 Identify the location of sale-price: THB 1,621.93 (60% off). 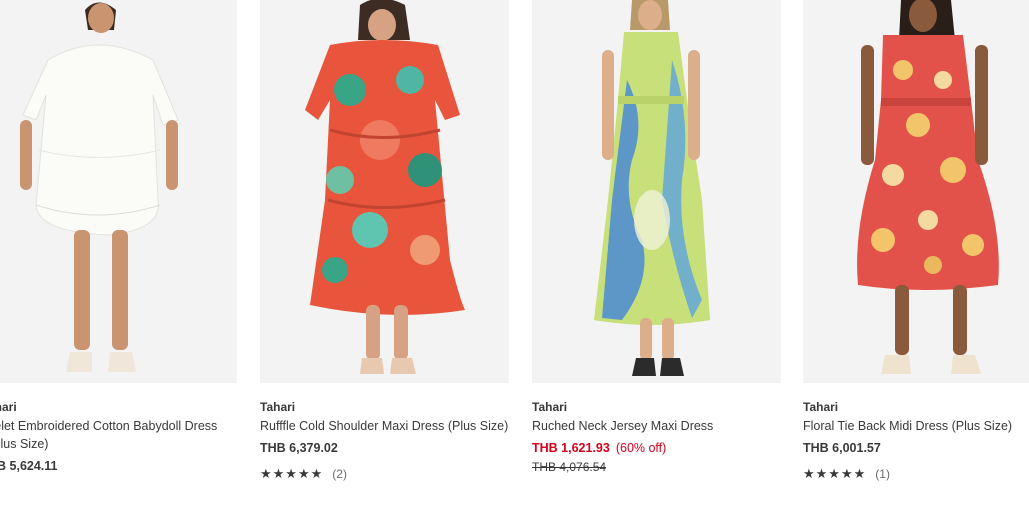
(599, 448).